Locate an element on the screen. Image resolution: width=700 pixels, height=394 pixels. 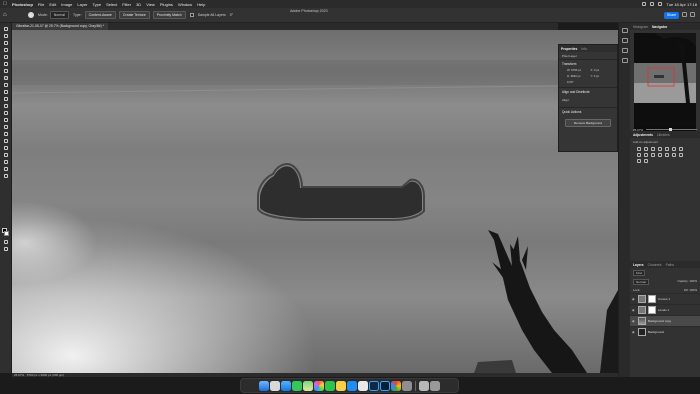
zoom-readout: 25.67% is located at coordinates (19, 375).